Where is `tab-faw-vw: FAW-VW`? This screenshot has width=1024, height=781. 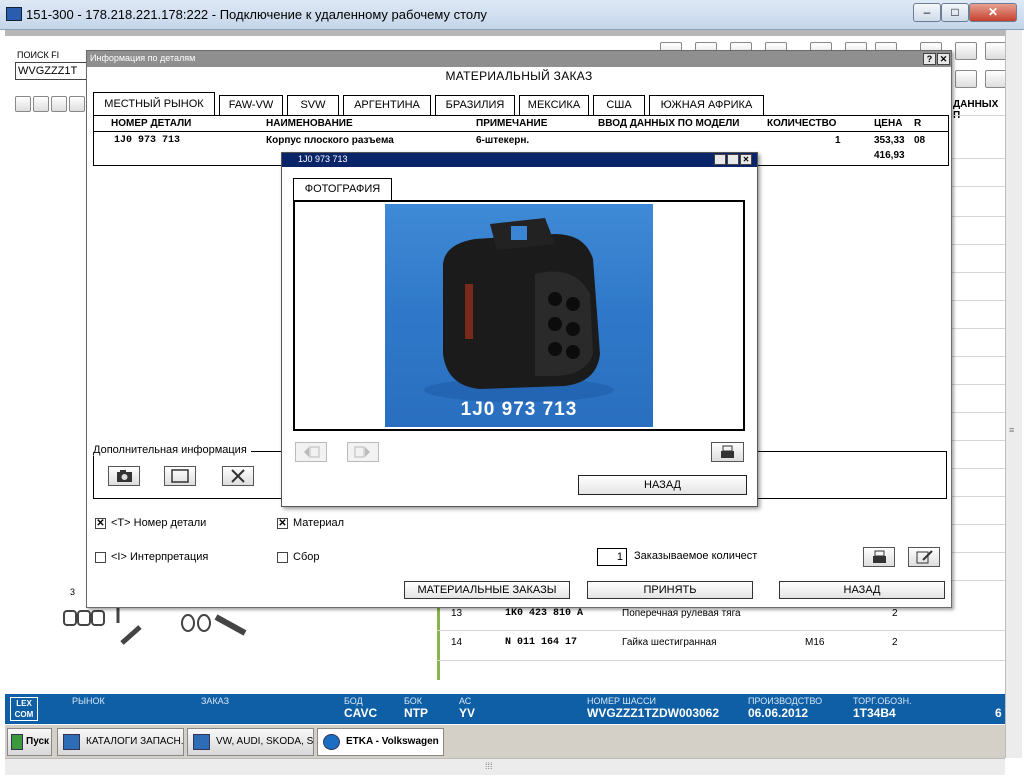 tab-faw-vw: FAW-VW is located at coordinates (251, 105).